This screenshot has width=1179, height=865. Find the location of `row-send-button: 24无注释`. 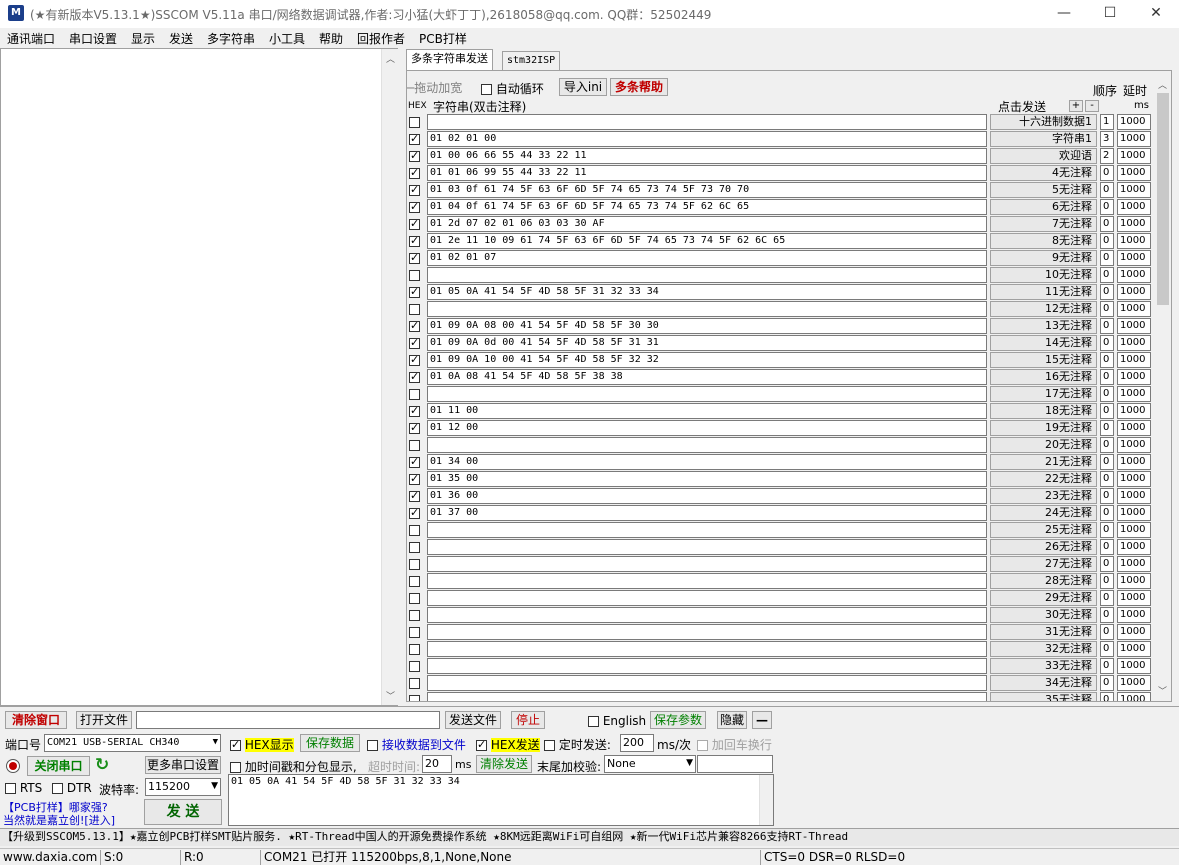

row-send-button: 24无注释 is located at coordinates (1043, 513).